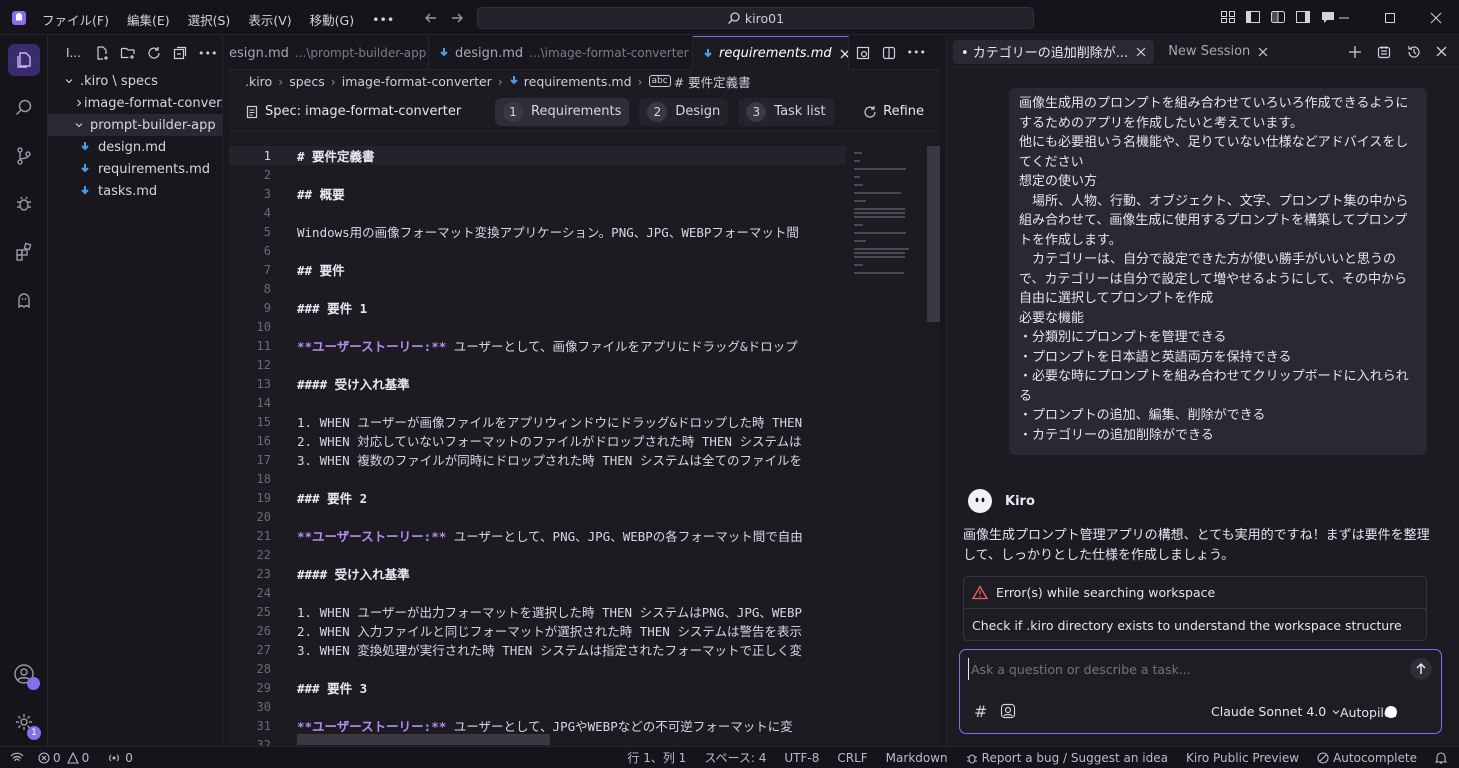  What do you see at coordinates (1242, 758) in the screenshot?
I see `kiro-preview-label: Kiro Public Preview` at bounding box center [1242, 758].